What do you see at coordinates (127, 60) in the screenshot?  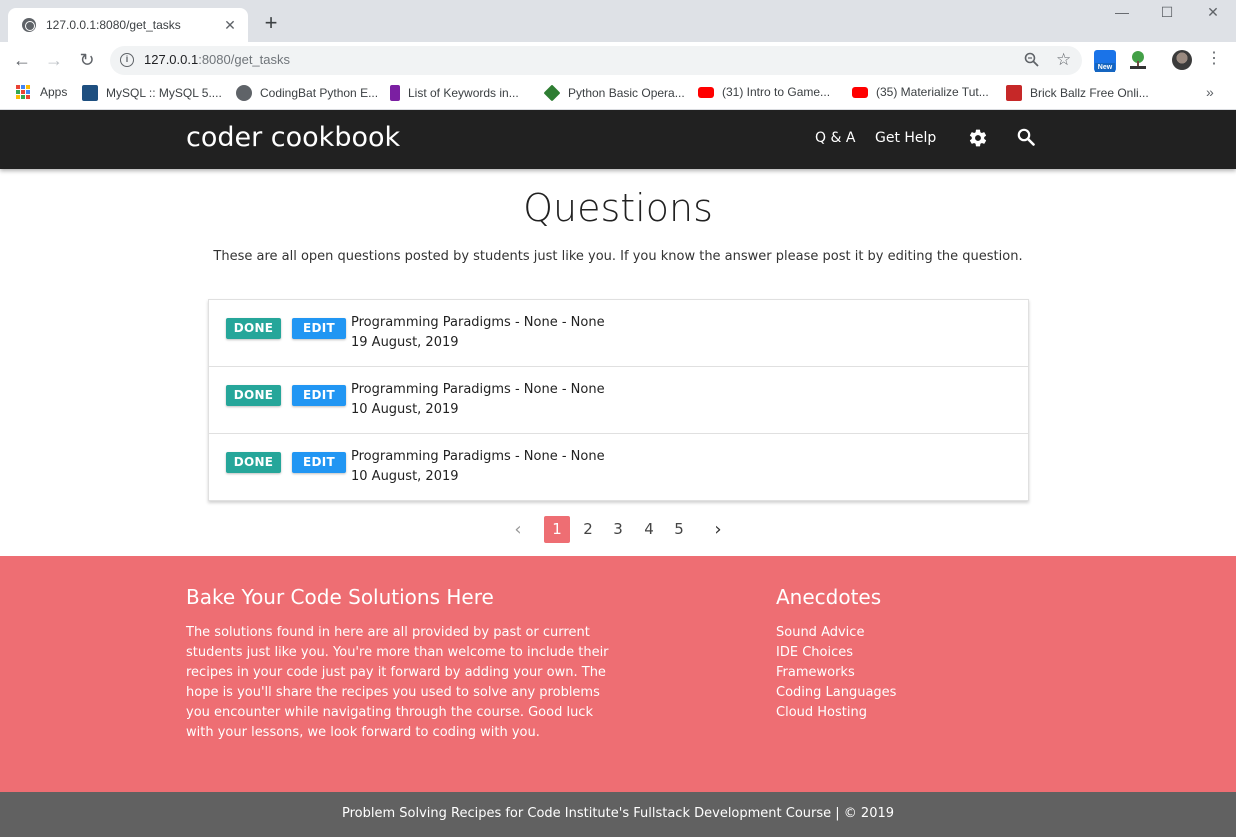 I see `site-info-icon: i` at bounding box center [127, 60].